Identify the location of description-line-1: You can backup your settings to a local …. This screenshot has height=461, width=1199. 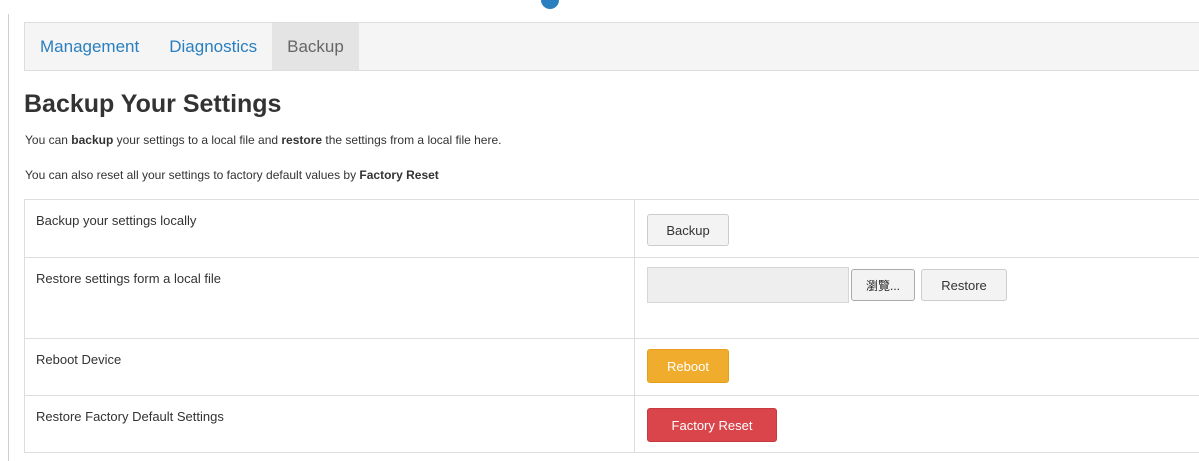
(263, 140).